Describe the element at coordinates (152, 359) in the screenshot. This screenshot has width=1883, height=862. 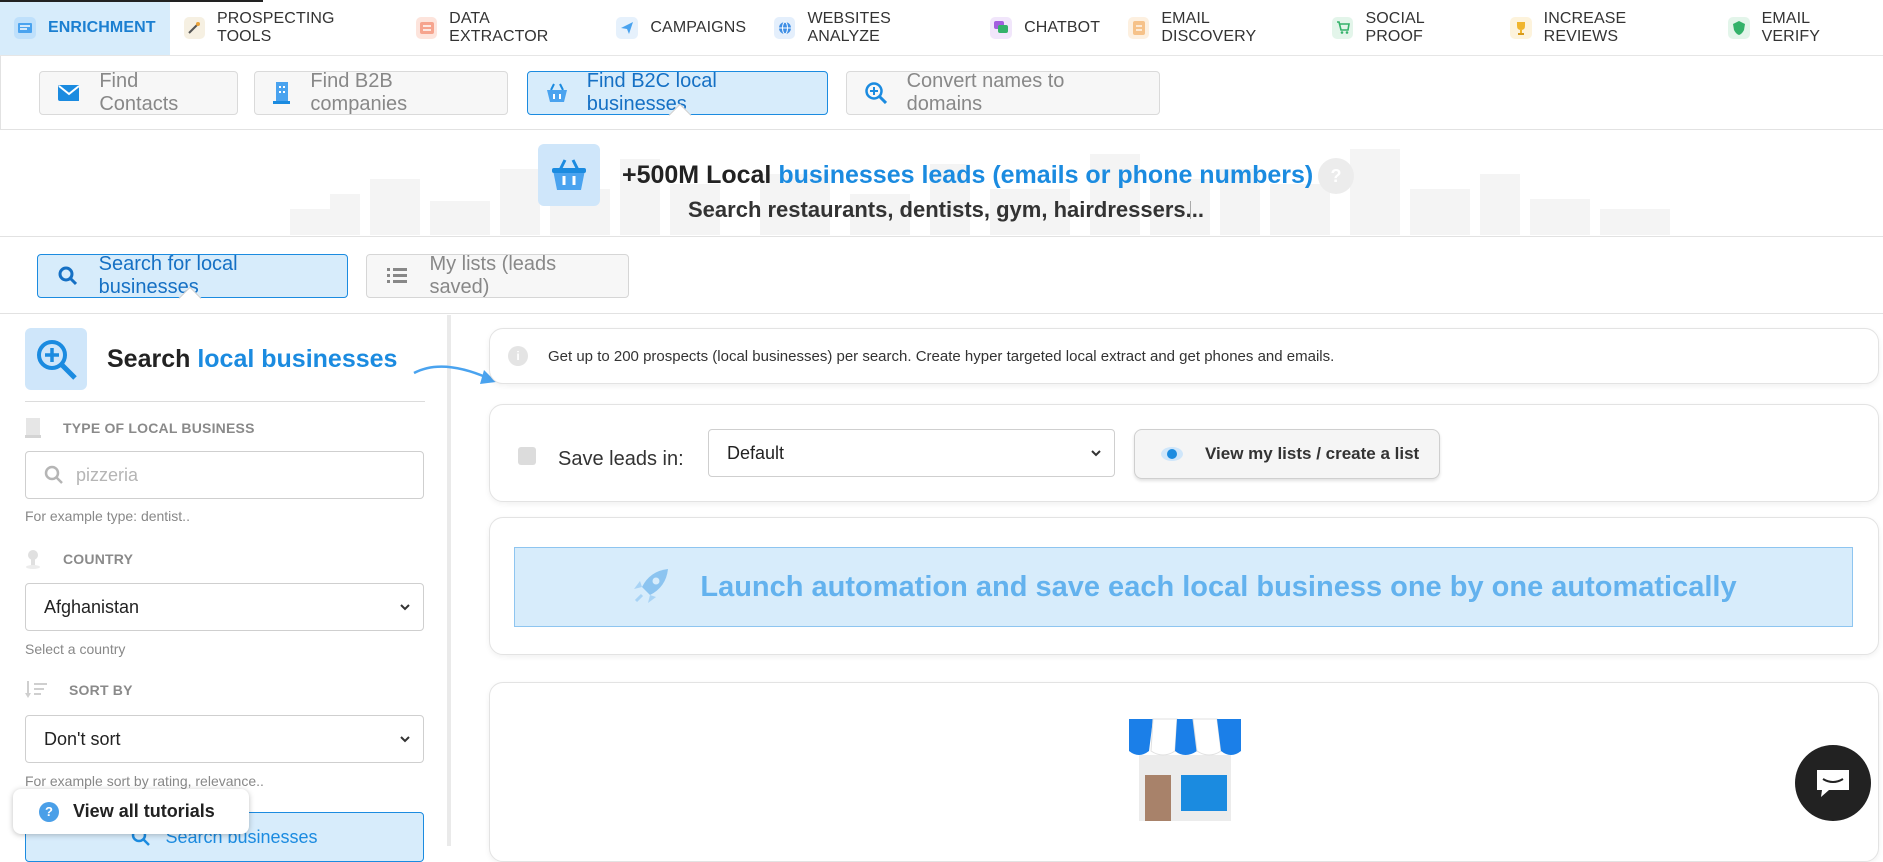
I see `sidebar-title-prefix: Search` at that location.